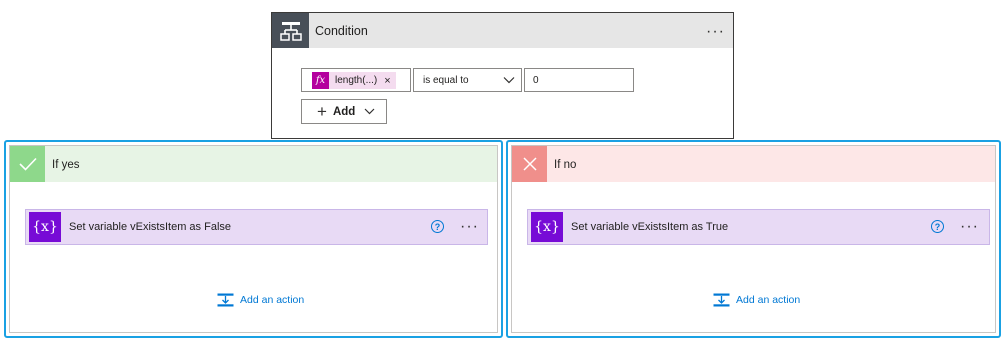  Describe the element at coordinates (502, 30) in the screenshot. I see `condition-header: Condition ···` at that location.